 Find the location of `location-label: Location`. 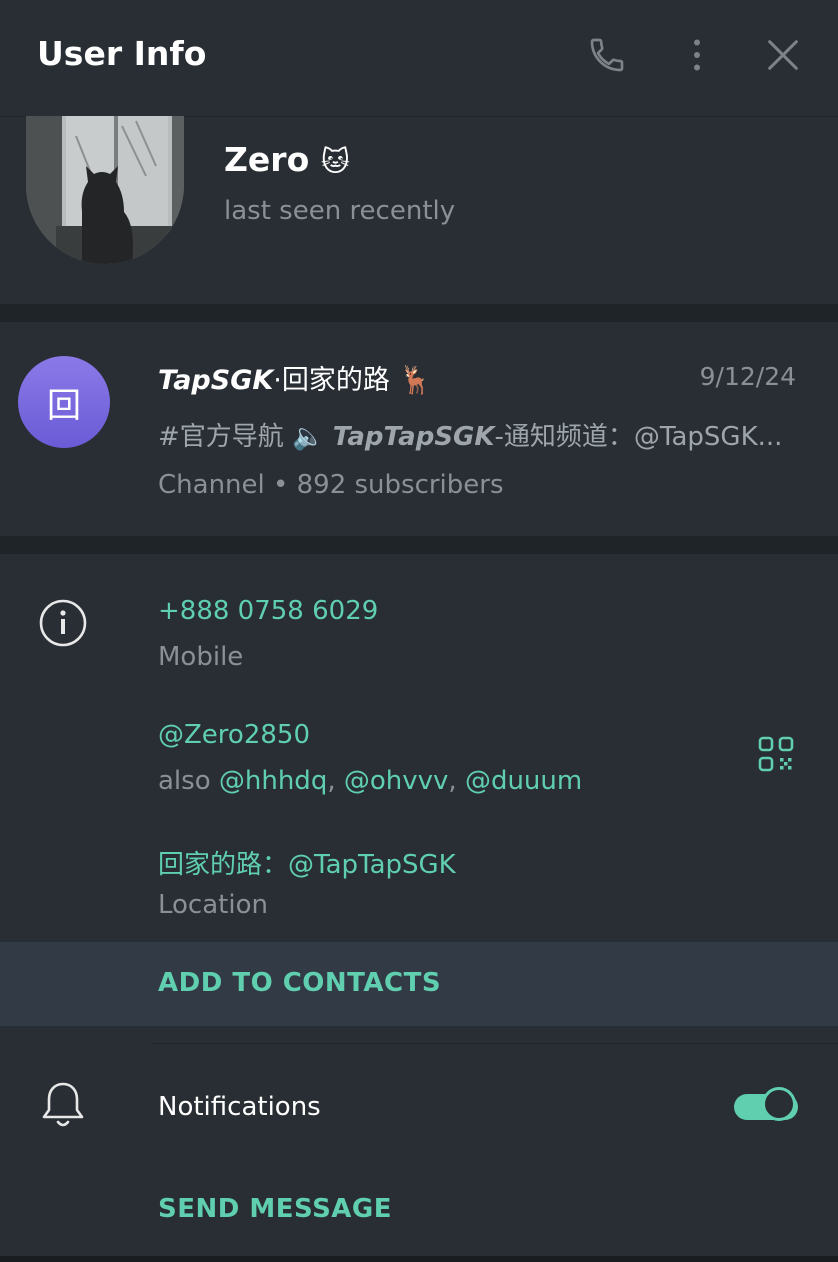

location-label: Location is located at coordinates (213, 905).